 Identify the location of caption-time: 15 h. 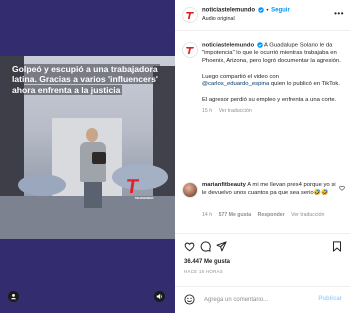
(207, 111).